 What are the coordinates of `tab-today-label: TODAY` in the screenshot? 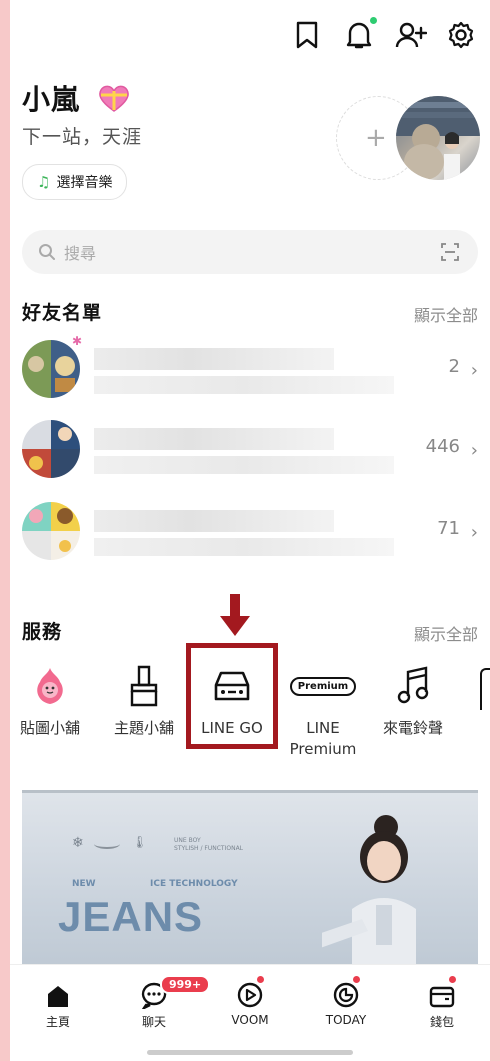 It's located at (346, 1020).